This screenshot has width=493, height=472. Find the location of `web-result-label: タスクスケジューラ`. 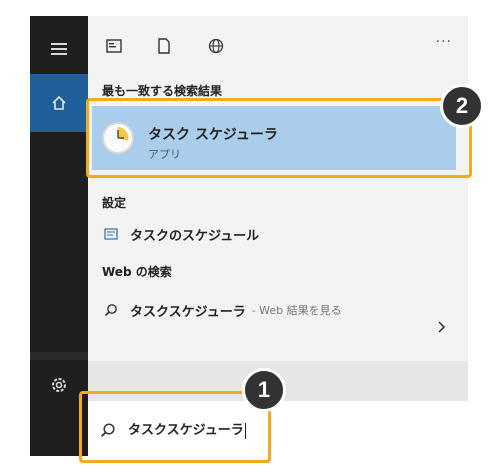

web-result-label: タスクスケジューラ is located at coordinates (188, 312).